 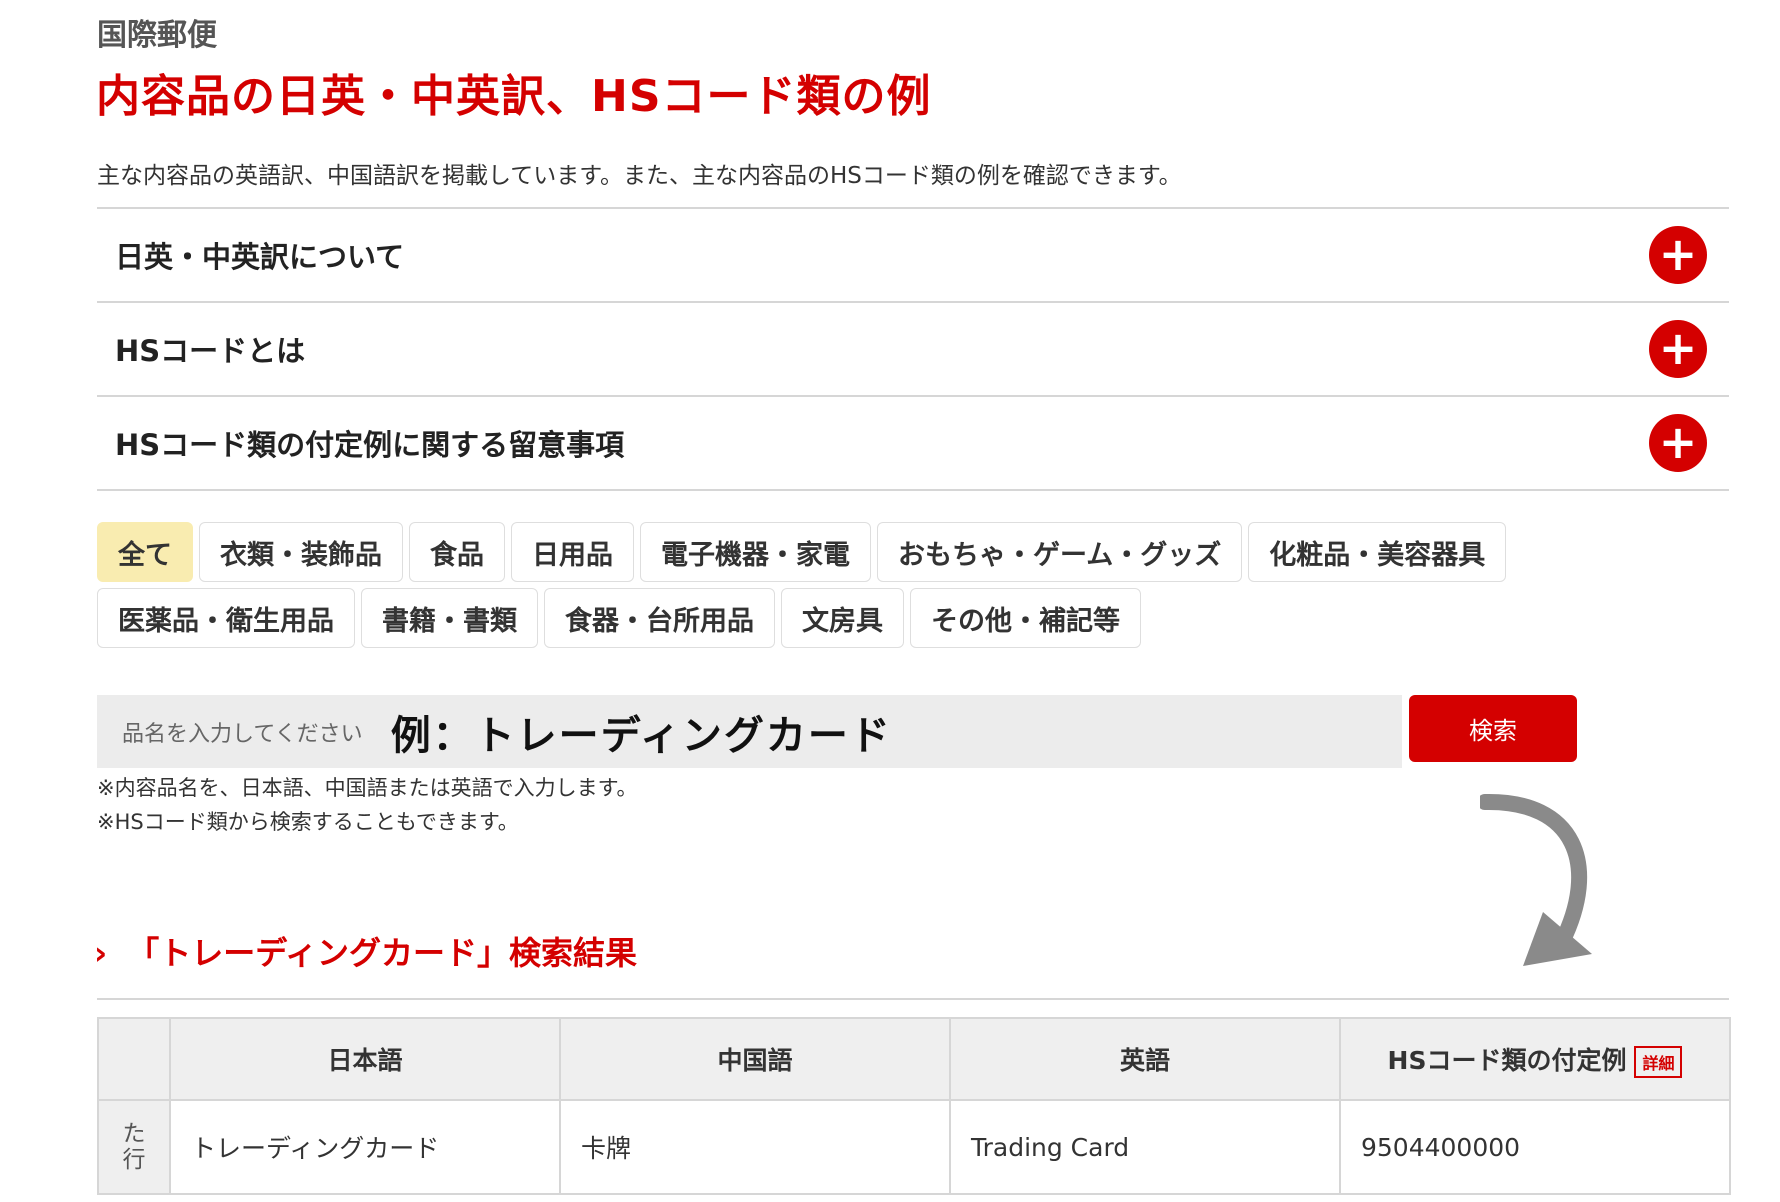 I want to click on hs-code-header-label: HSコード類の付定例, so click(x=1507, y=1060).